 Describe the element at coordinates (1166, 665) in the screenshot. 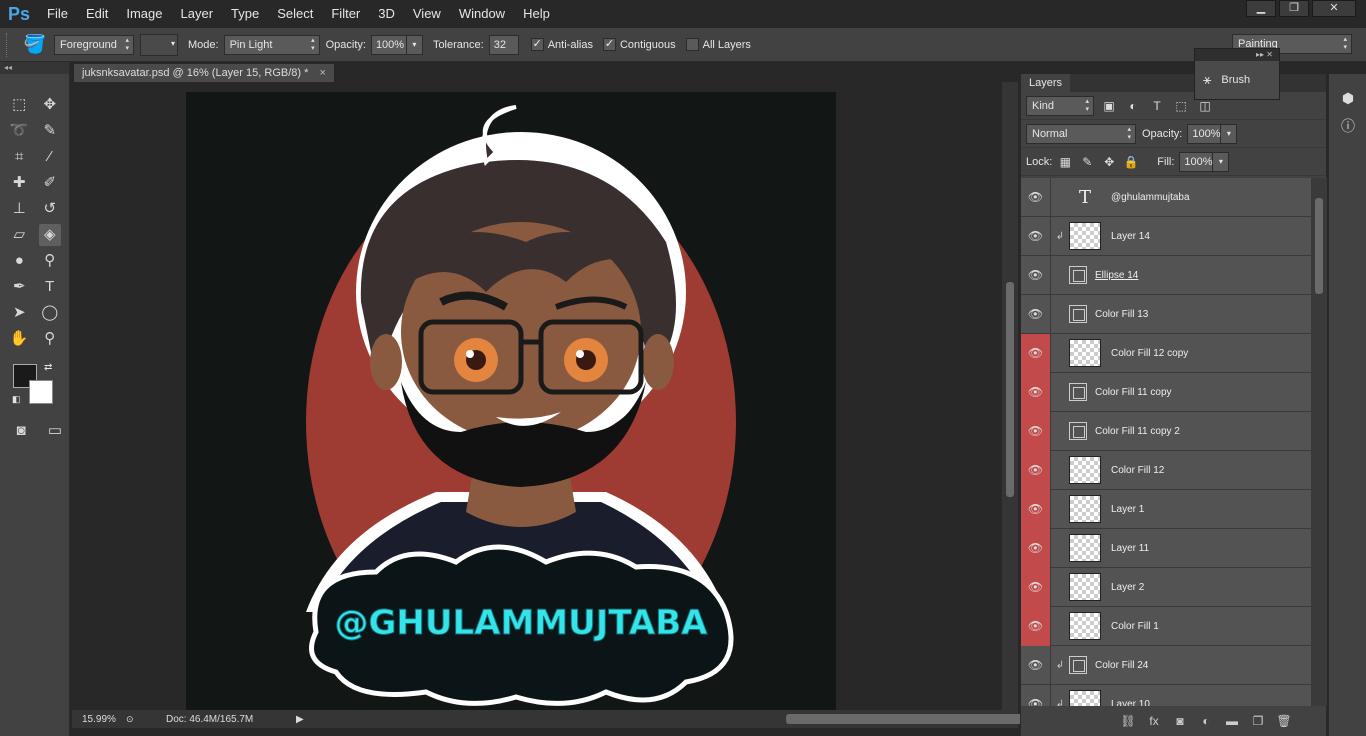

I see `layer-row: 👁 ↲ Color Fill 24` at that location.